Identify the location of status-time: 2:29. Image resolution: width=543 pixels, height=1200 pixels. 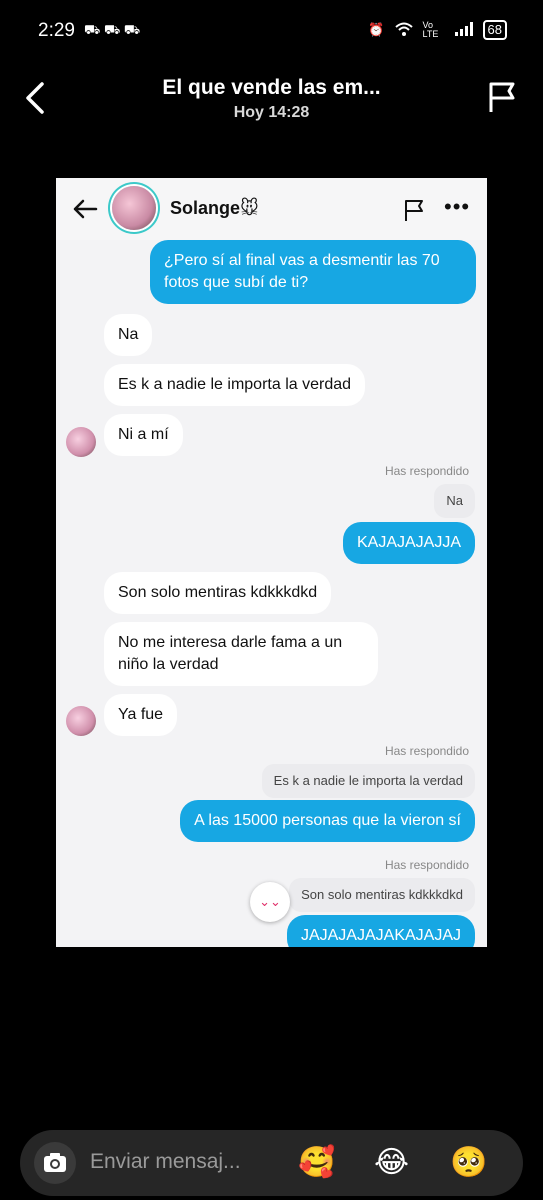
(56, 30).